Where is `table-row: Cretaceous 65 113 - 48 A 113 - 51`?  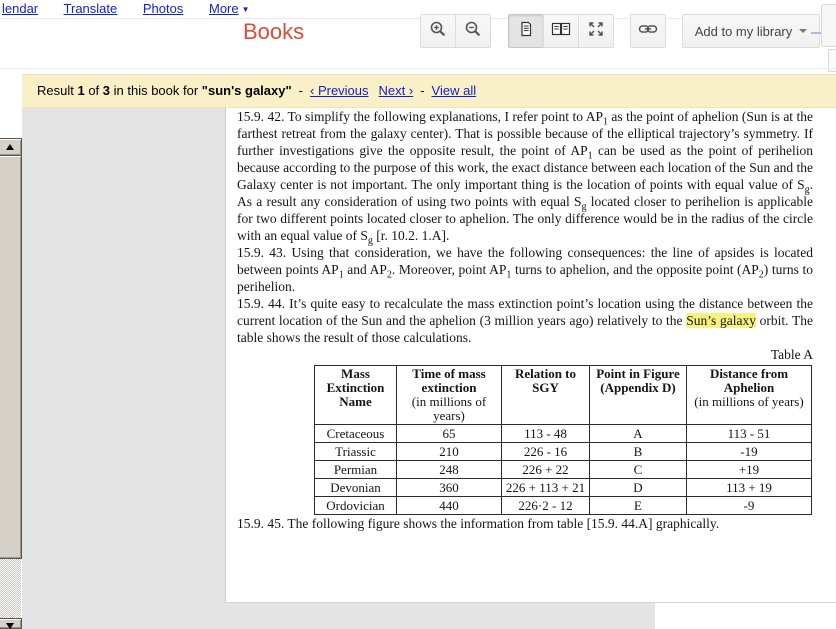 table-row: Cretaceous 65 113 - 48 A 113 - 51 is located at coordinates (563, 433).